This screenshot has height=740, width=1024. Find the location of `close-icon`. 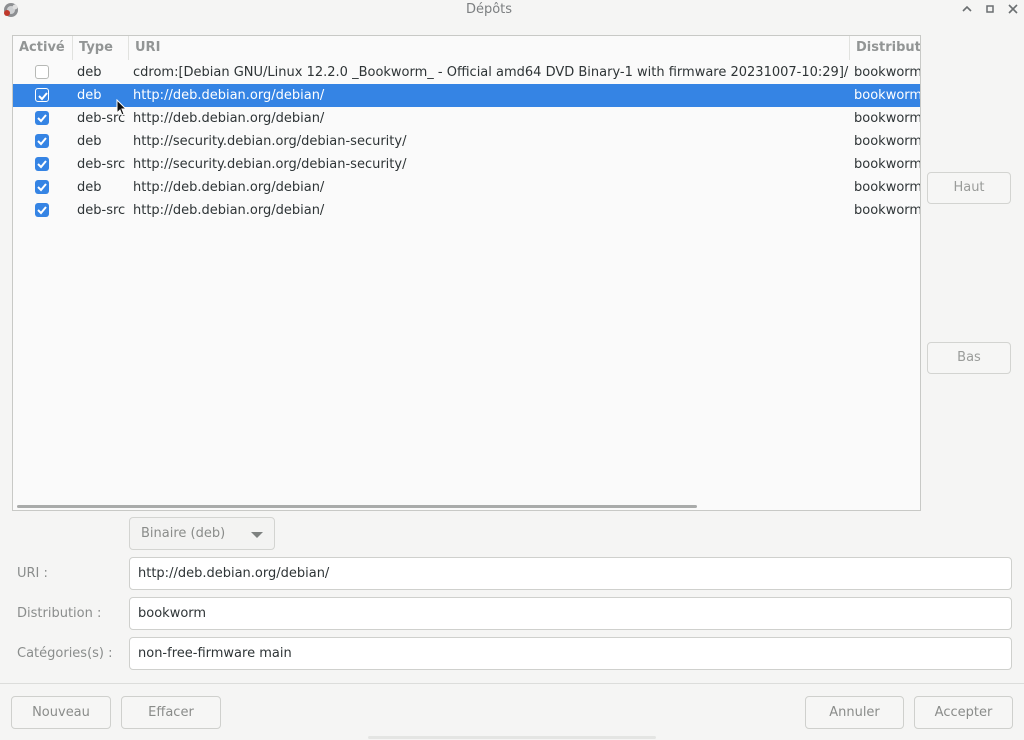

close-icon is located at coordinates (1013, 10).